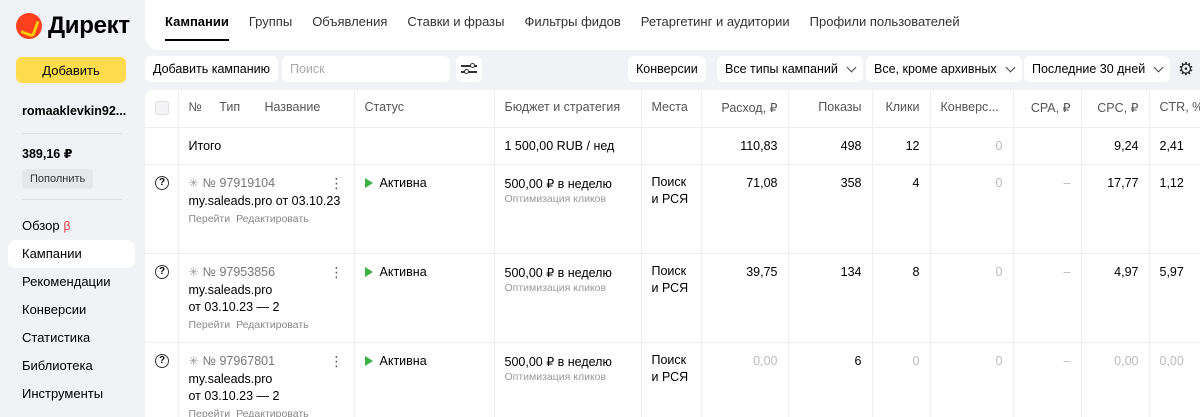 Image resolution: width=1200 pixels, height=417 pixels. Describe the element at coordinates (1174, 298) in the screenshot. I see `ctr-cell: 5,97` at that location.